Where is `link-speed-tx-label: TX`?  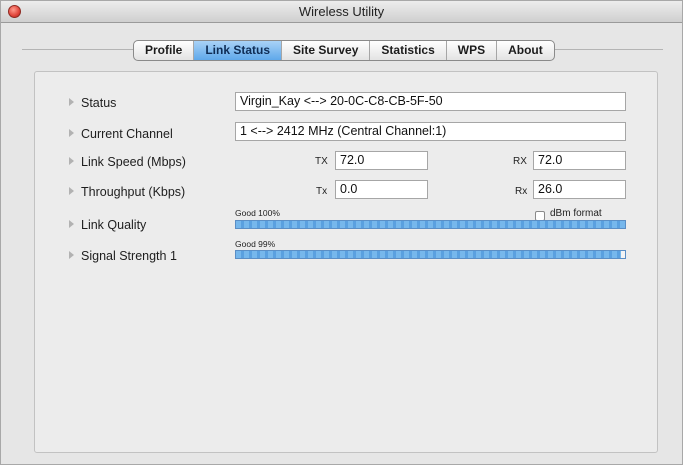 link-speed-tx-label: TX is located at coordinates (321, 161).